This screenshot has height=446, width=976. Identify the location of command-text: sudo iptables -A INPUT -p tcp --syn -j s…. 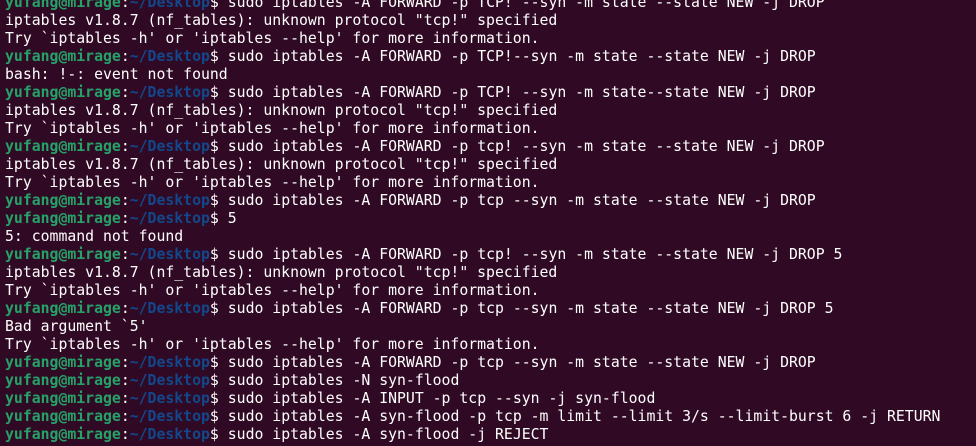
(437, 398).